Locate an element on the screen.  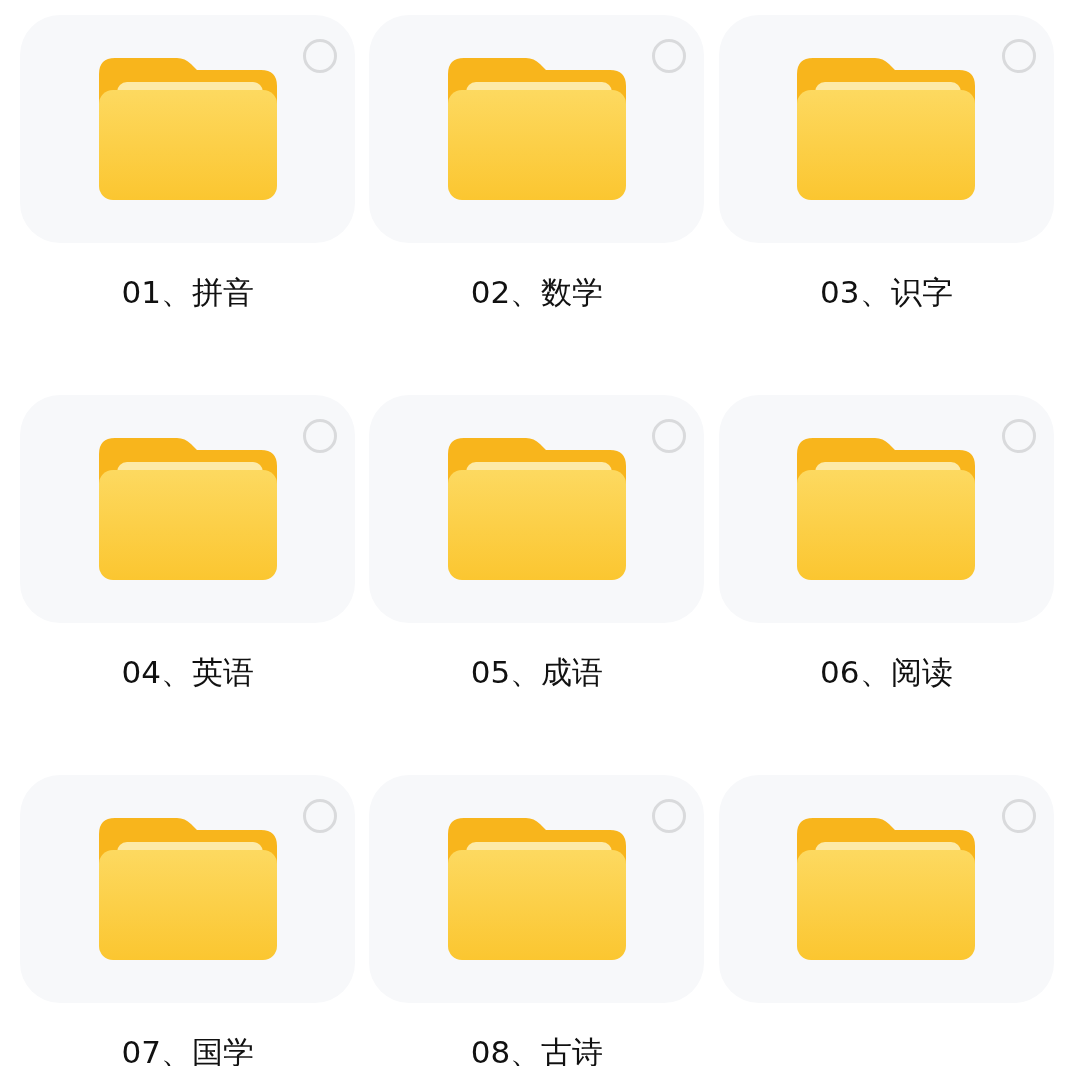
folder-name: 06、阅读 is located at coordinates (886, 672).